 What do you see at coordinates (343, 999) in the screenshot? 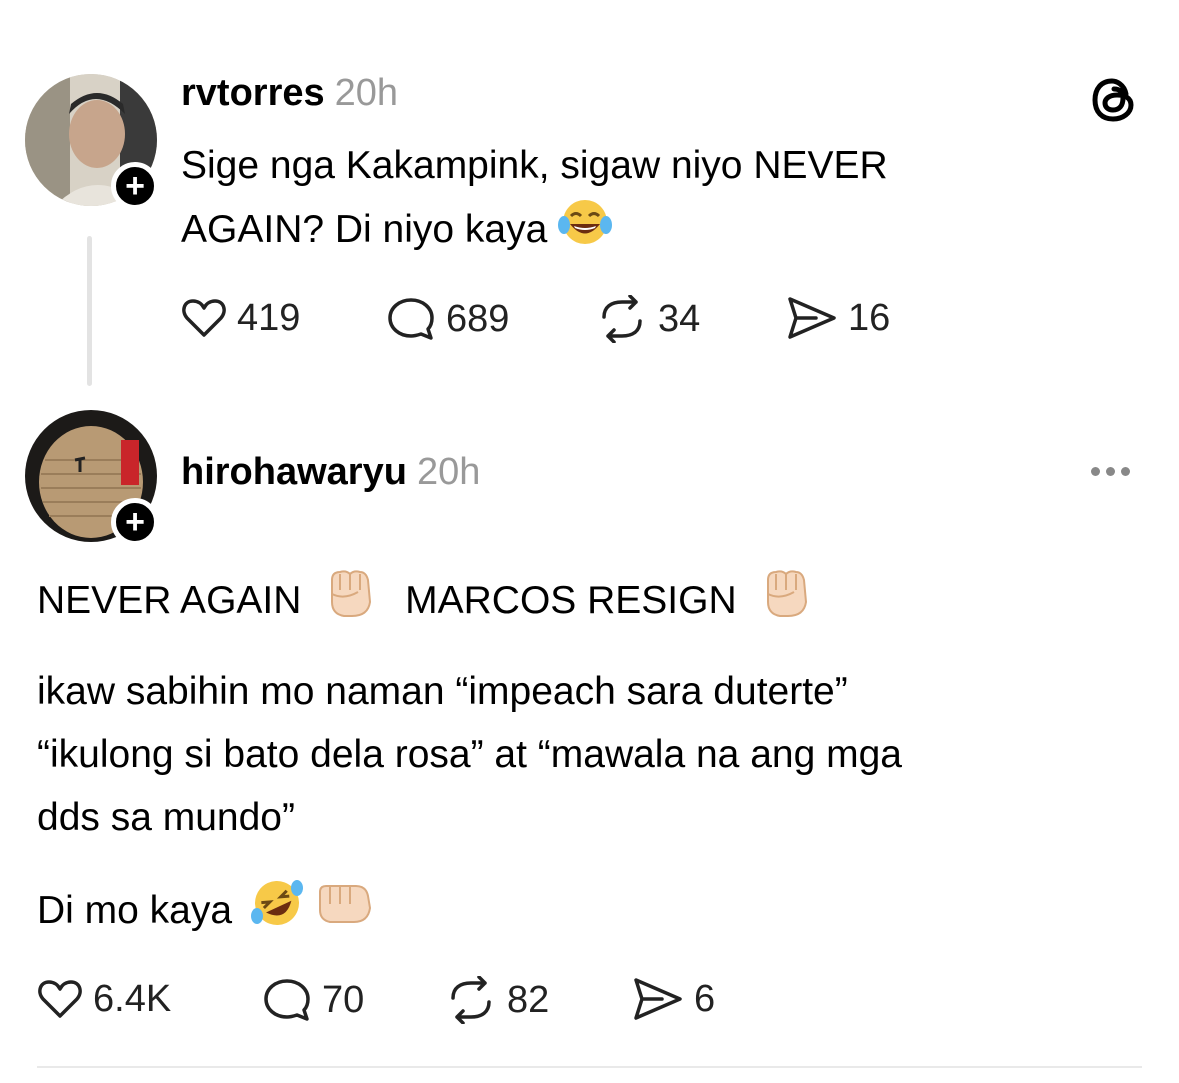
I see `reply-count: 70` at bounding box center [343, 999].